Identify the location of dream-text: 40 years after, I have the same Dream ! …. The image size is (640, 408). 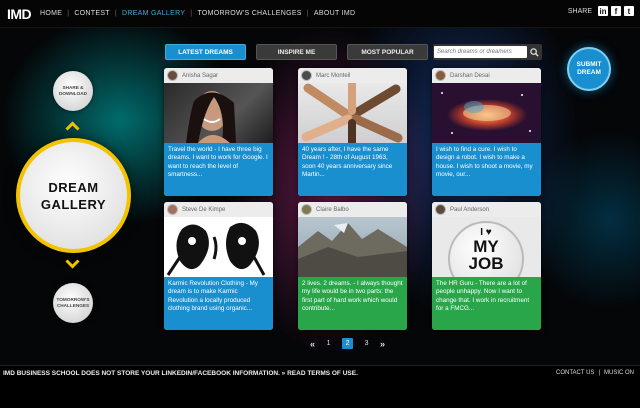
(352, 169).